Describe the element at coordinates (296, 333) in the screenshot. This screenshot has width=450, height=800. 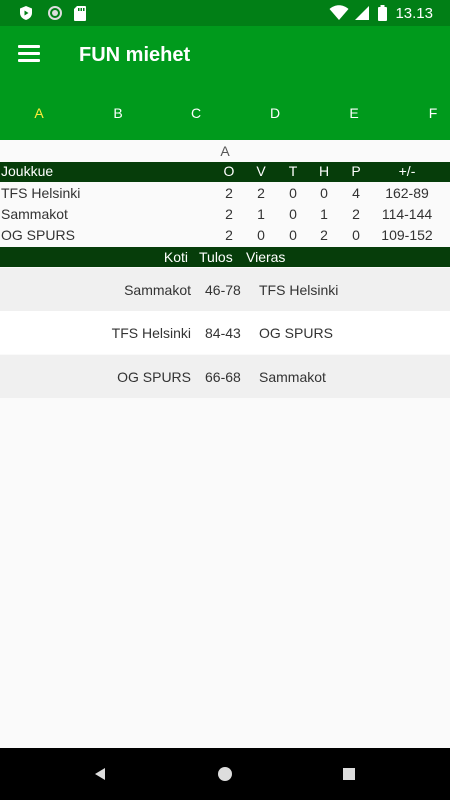
I see `away-team: OG SPURS` at that location.